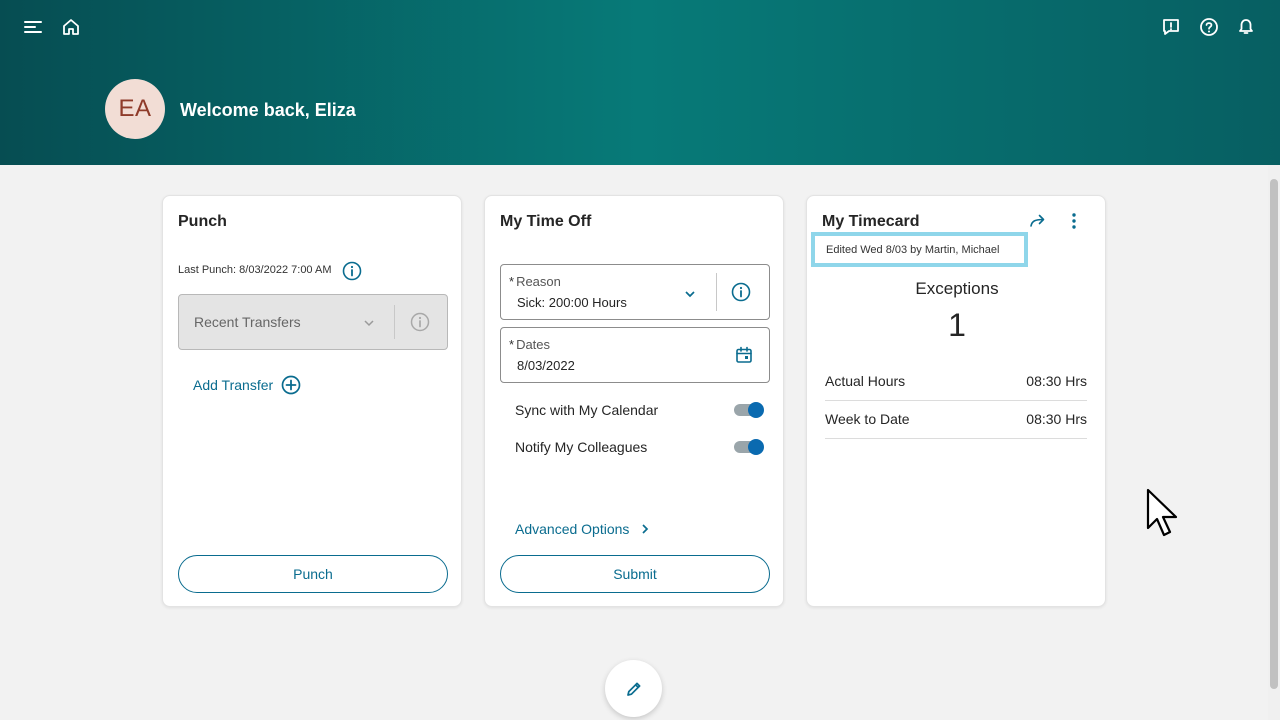  What do you see at coordinates (247, 322) in the screenshot?
I see `recent-transfers-placeholder: Recent Transfers` at bounding box center [247, 322].